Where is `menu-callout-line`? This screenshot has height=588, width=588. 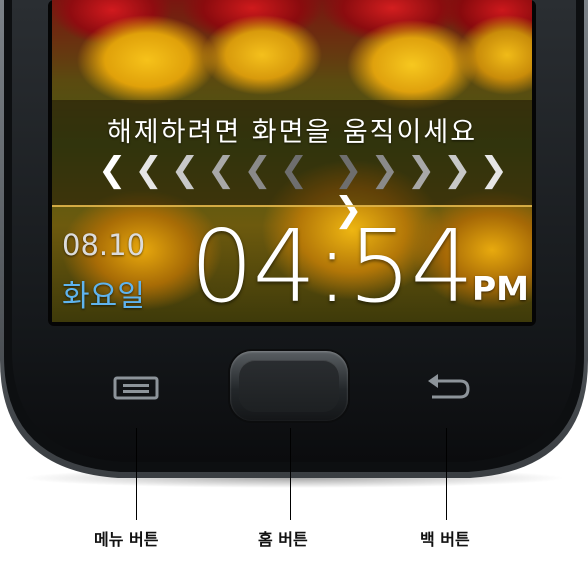
menu-callout-line is located at coordinates (136, 474).